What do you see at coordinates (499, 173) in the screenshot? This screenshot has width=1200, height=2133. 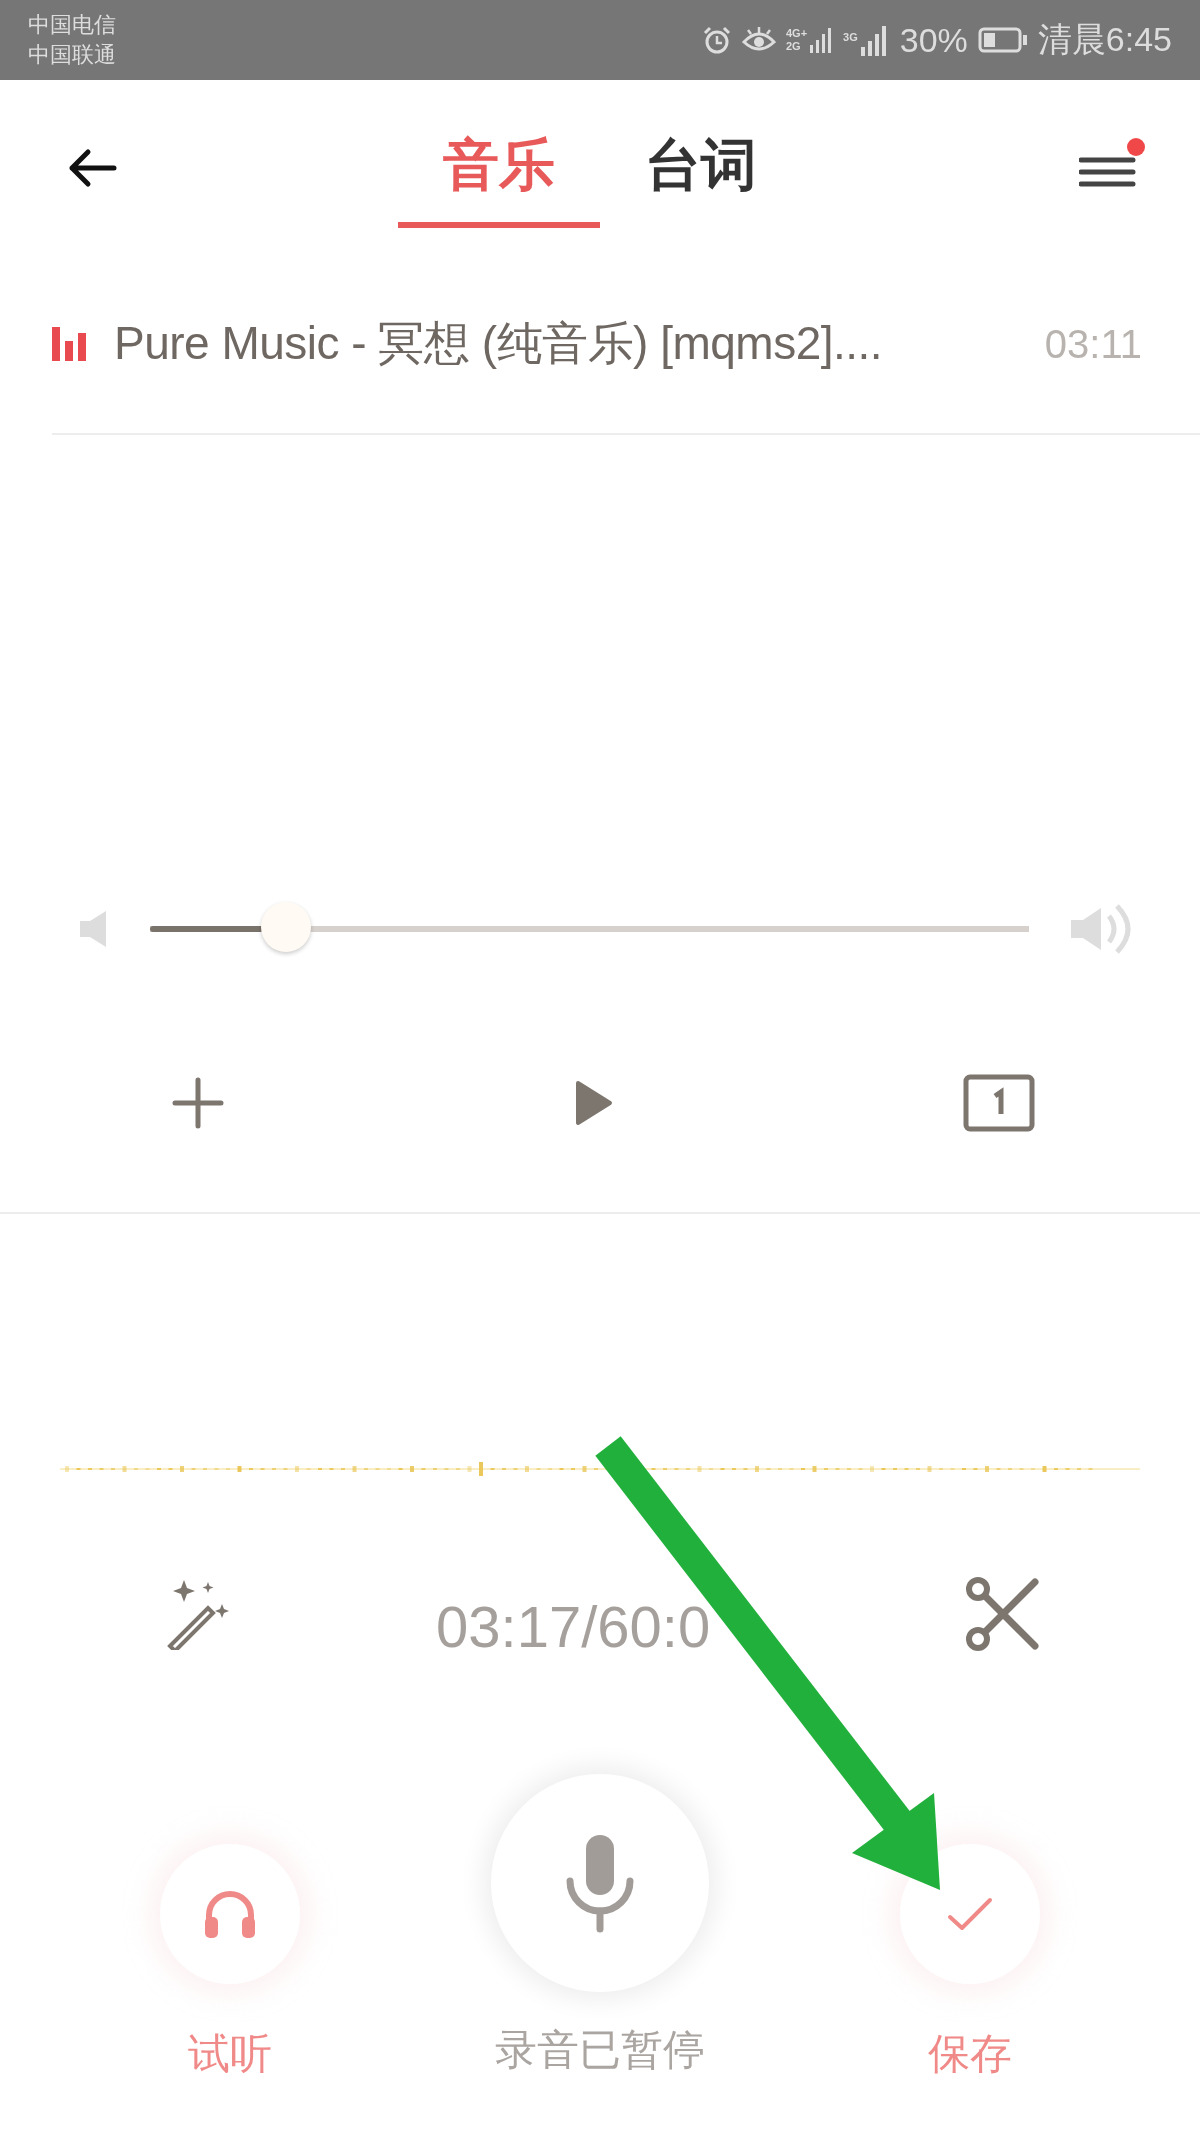 I see `tab: 音乐` at bounding box center [499, 173].